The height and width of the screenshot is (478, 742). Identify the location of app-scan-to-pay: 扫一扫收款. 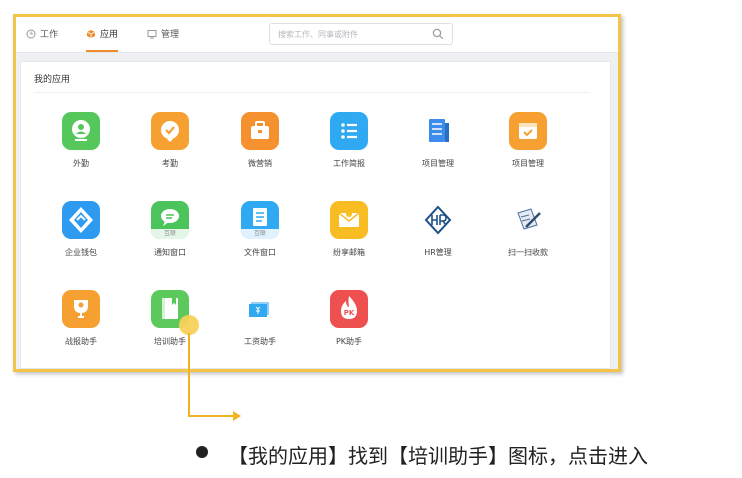
(528, 229).